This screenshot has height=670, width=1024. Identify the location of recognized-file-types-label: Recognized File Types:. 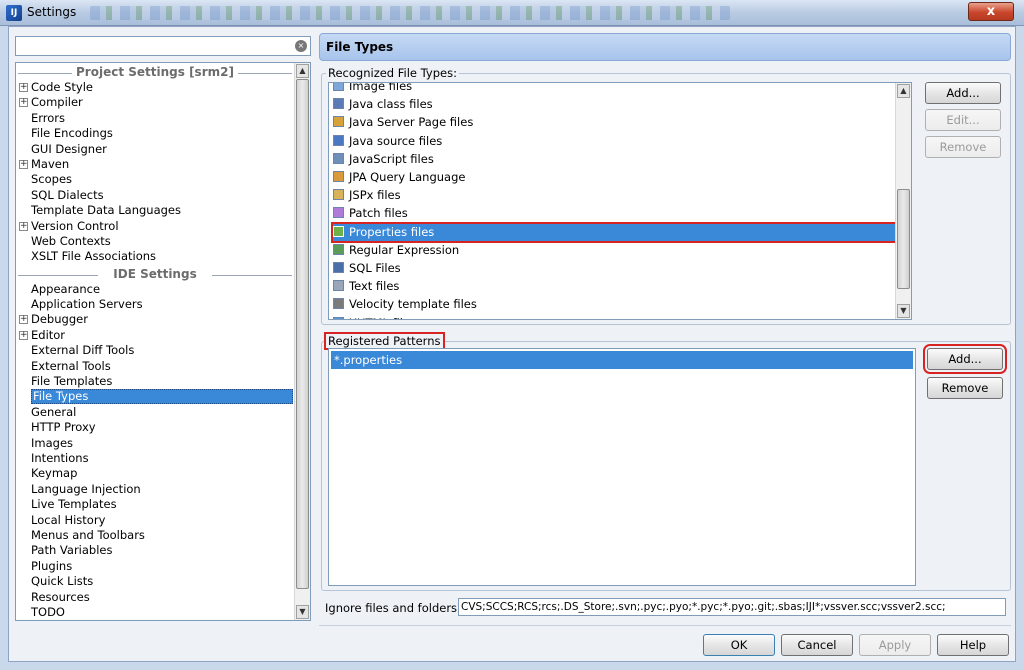
(392, 73).